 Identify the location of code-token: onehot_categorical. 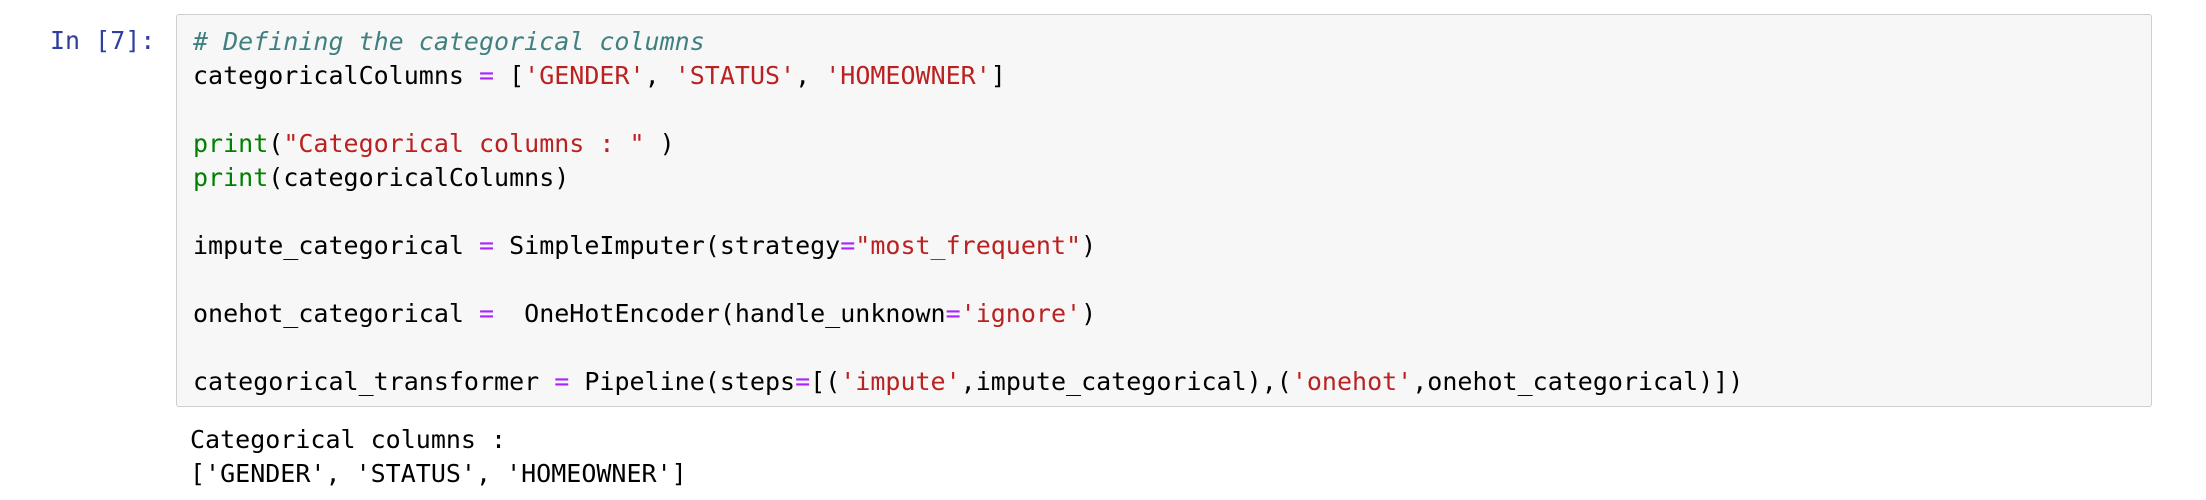
(336, 313).